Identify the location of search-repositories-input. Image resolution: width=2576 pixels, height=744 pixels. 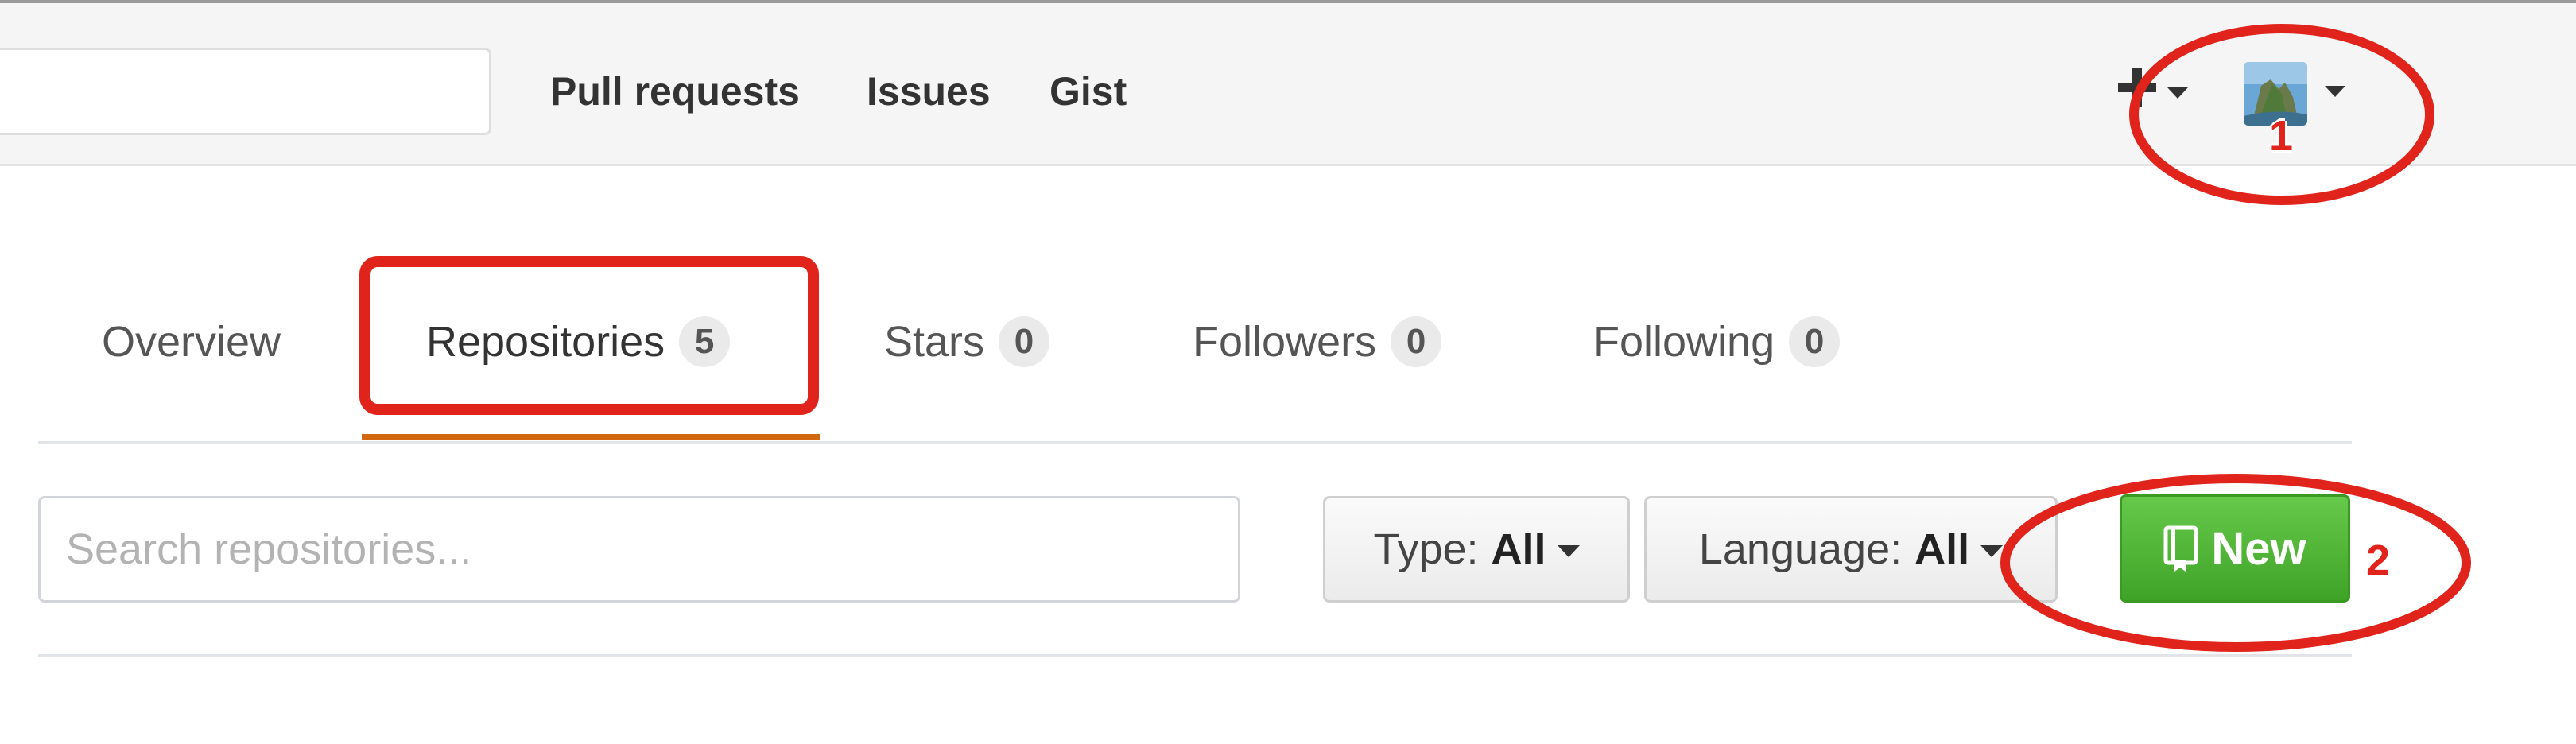
(639, 549).